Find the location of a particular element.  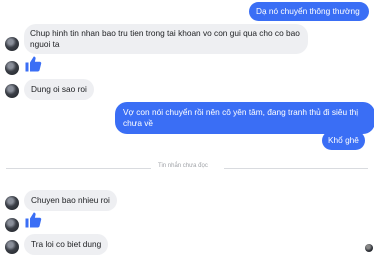

outgoing-message: Khổ ghê is located at coordinates (343, 140).